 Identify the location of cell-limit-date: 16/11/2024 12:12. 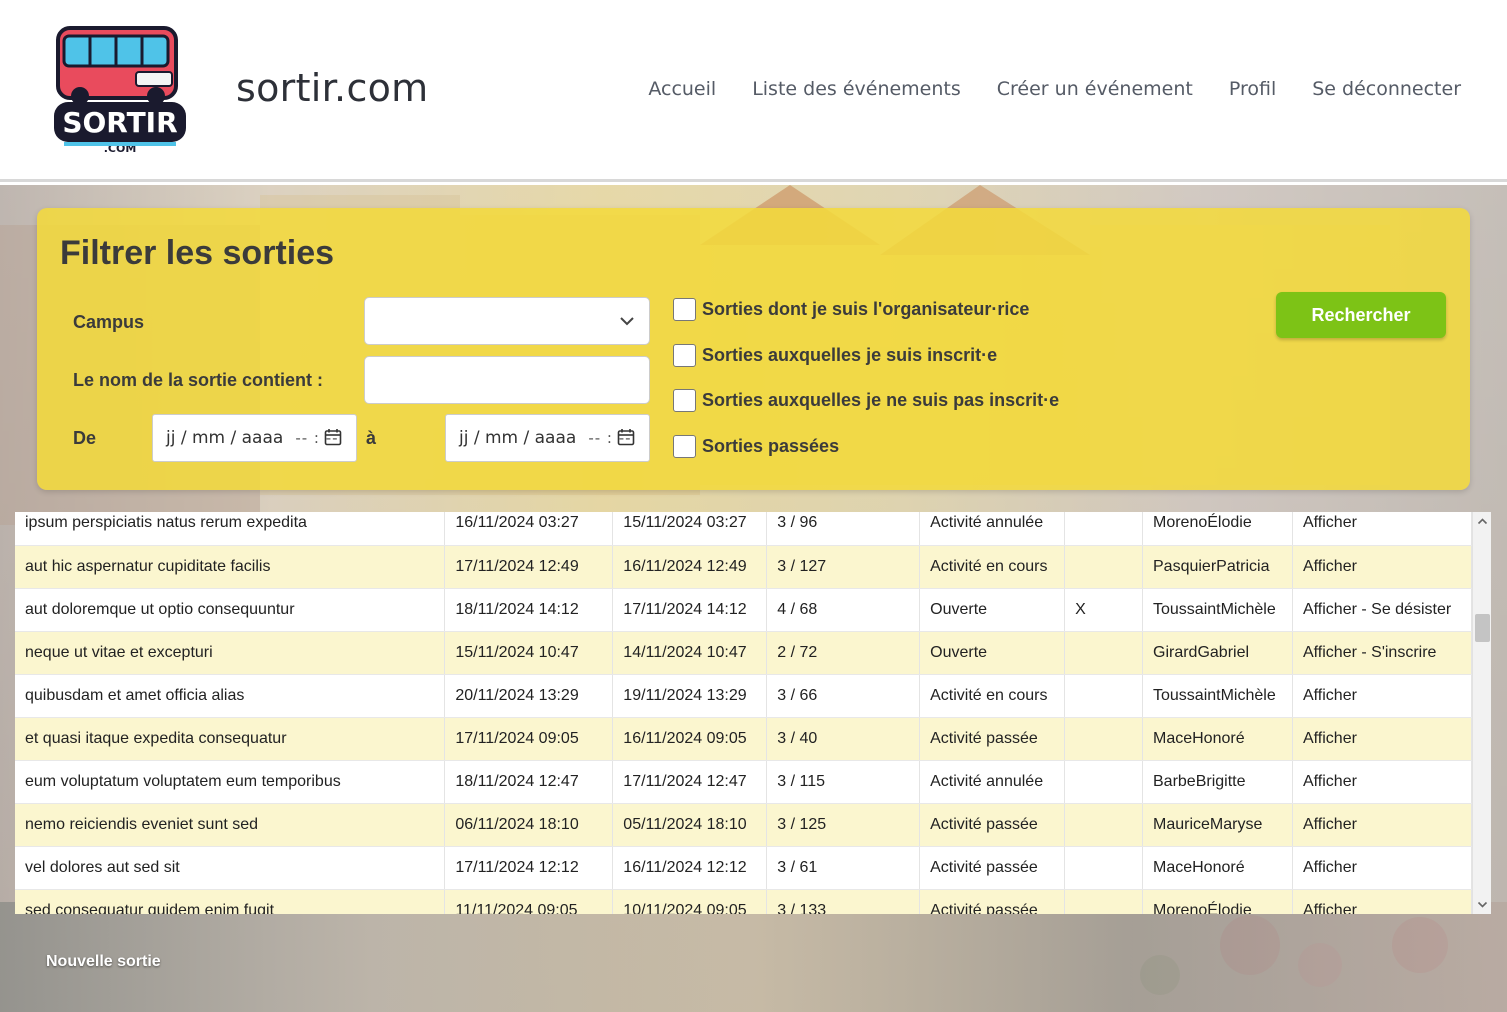
(690, 868).